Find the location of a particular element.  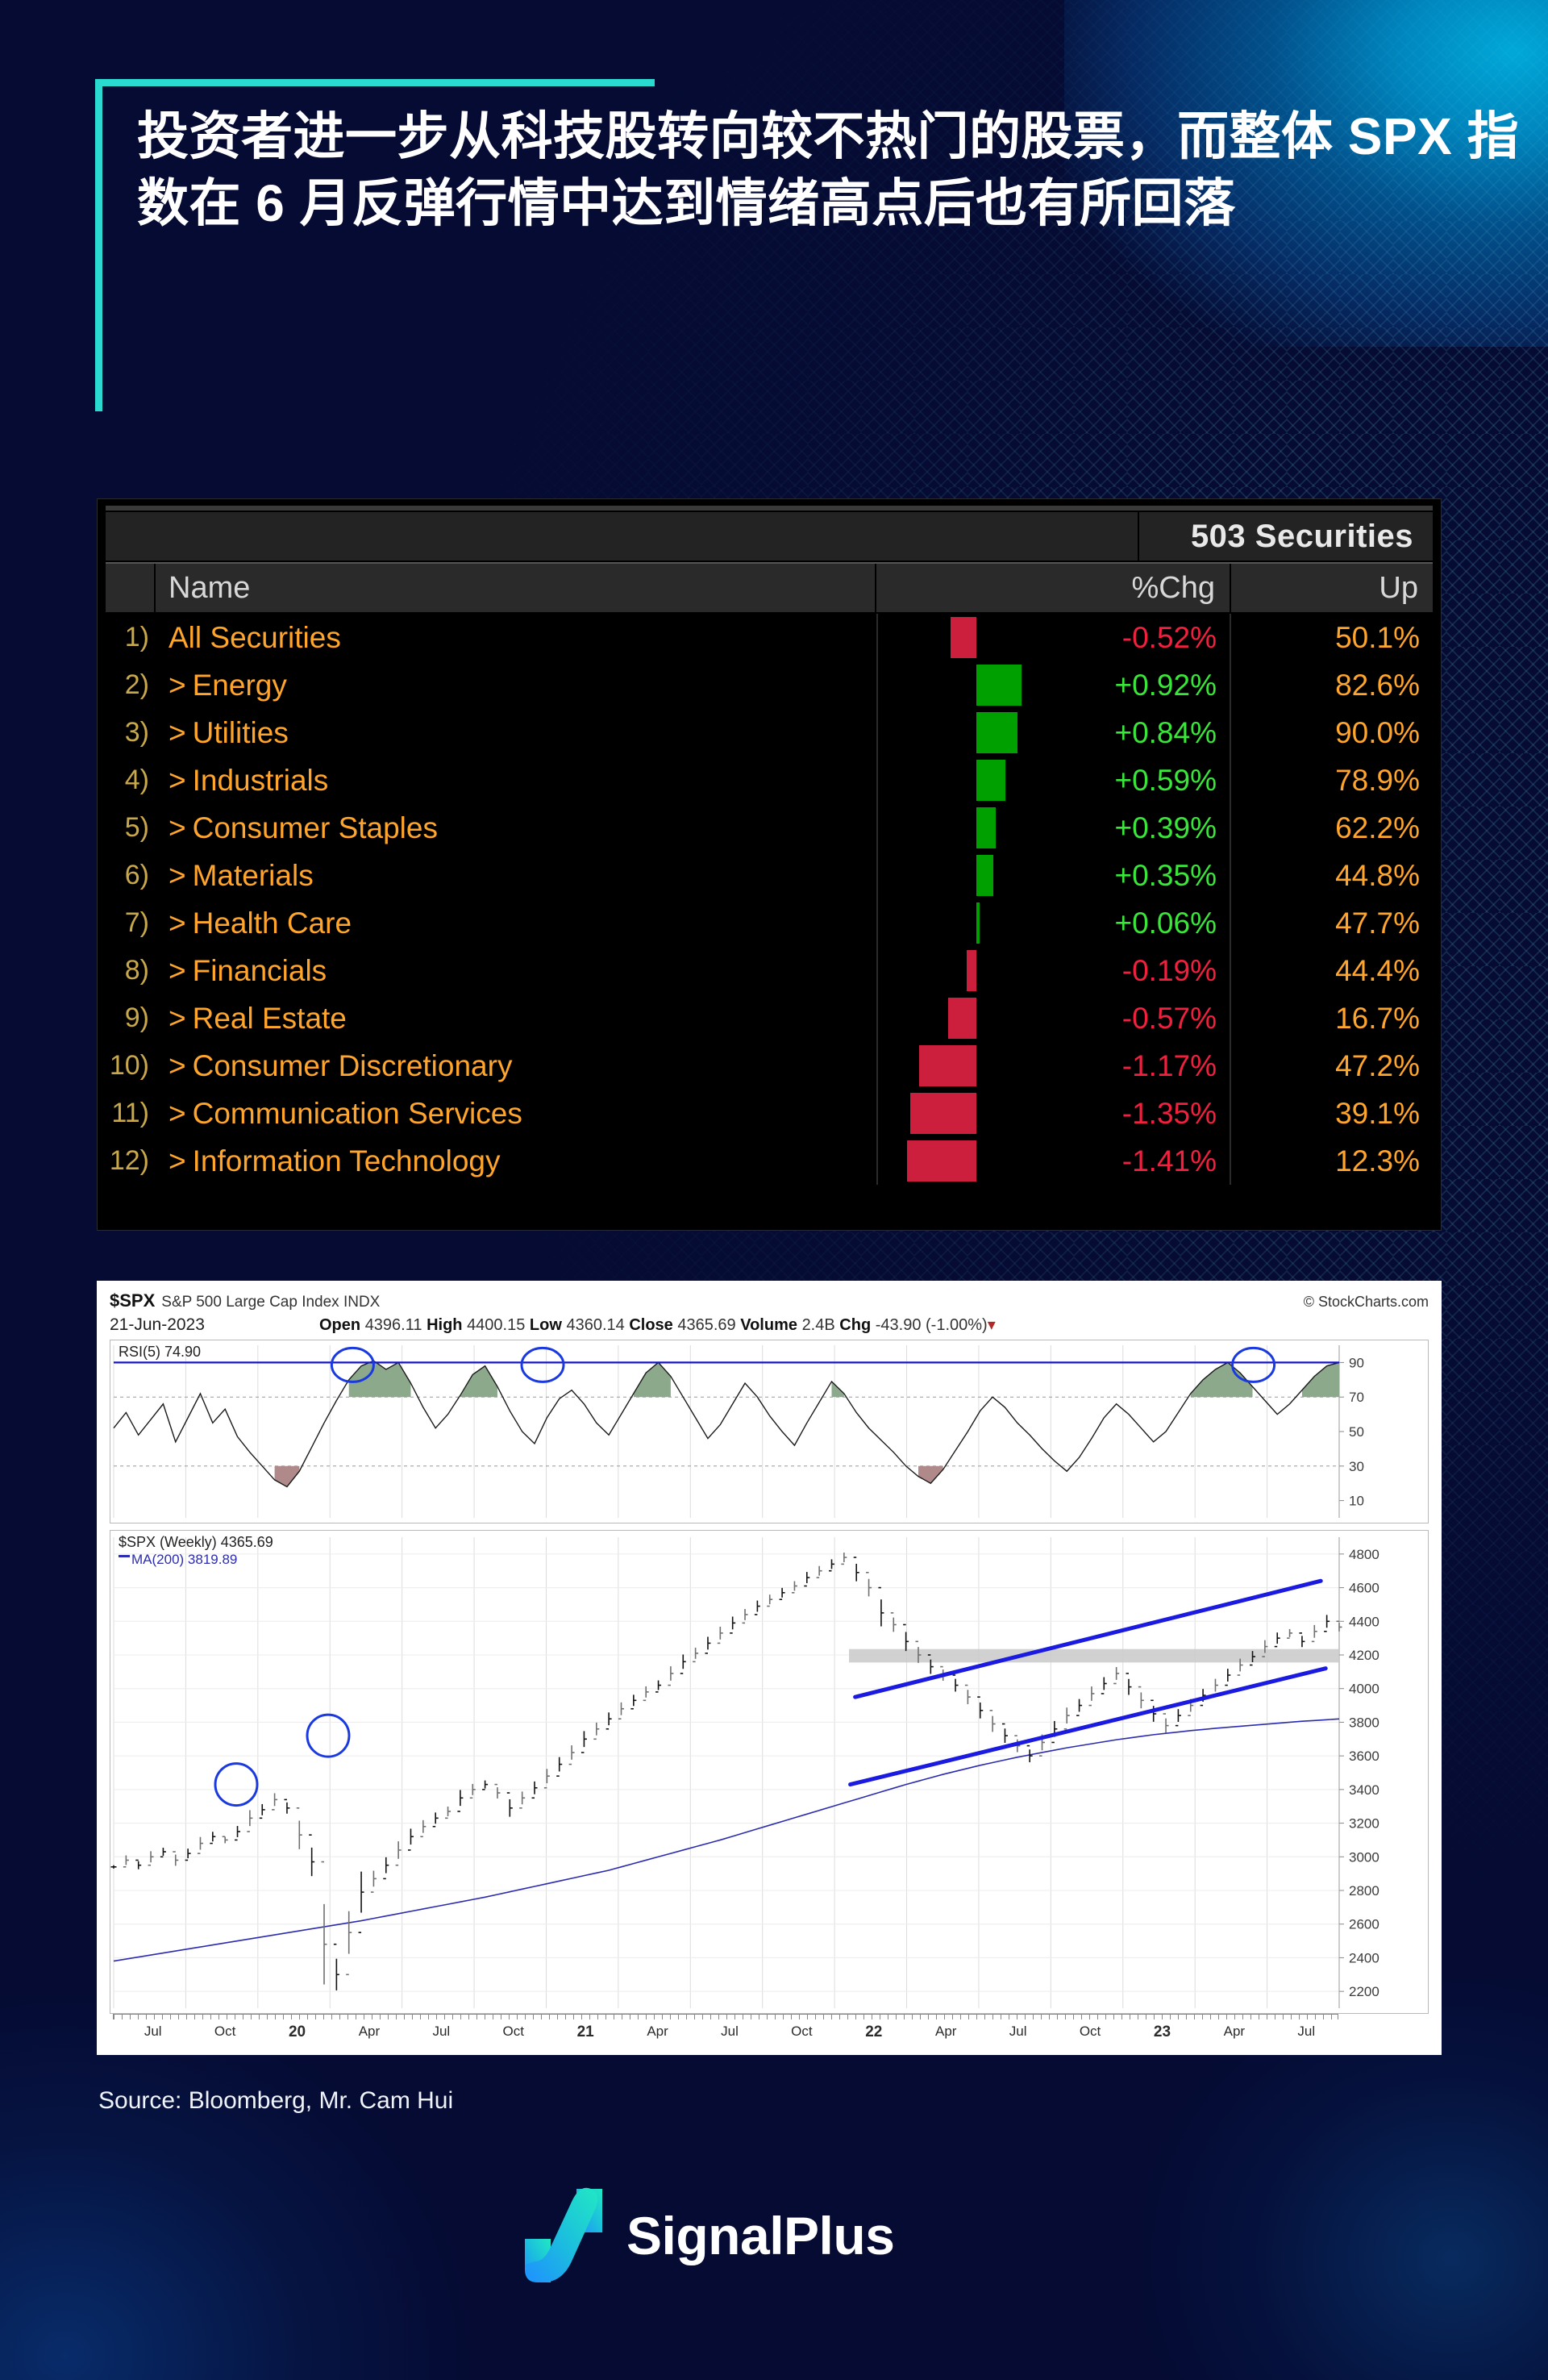

value-chg: -43.90 (-1.00%) is located at coordinates (931, 1325).